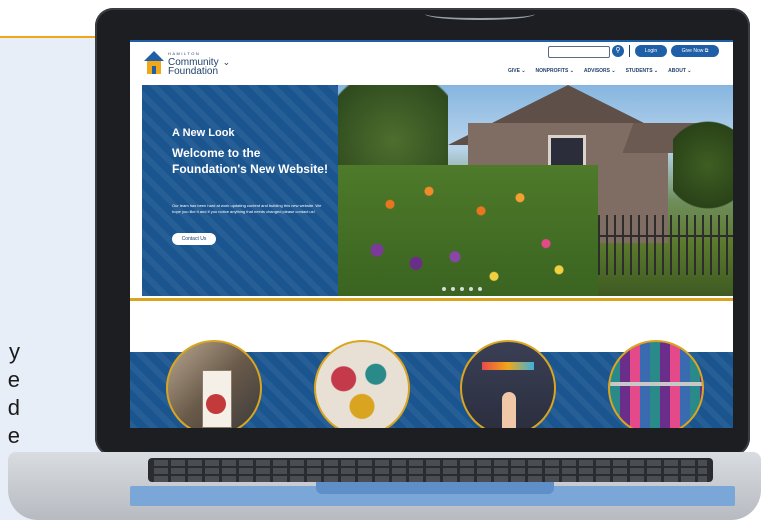 The width and height of the screenshot is (761, 520). Describe the element at coordinates (194, 239) in the screenshot. I see `contact-us-button: Contact Us` at that location.